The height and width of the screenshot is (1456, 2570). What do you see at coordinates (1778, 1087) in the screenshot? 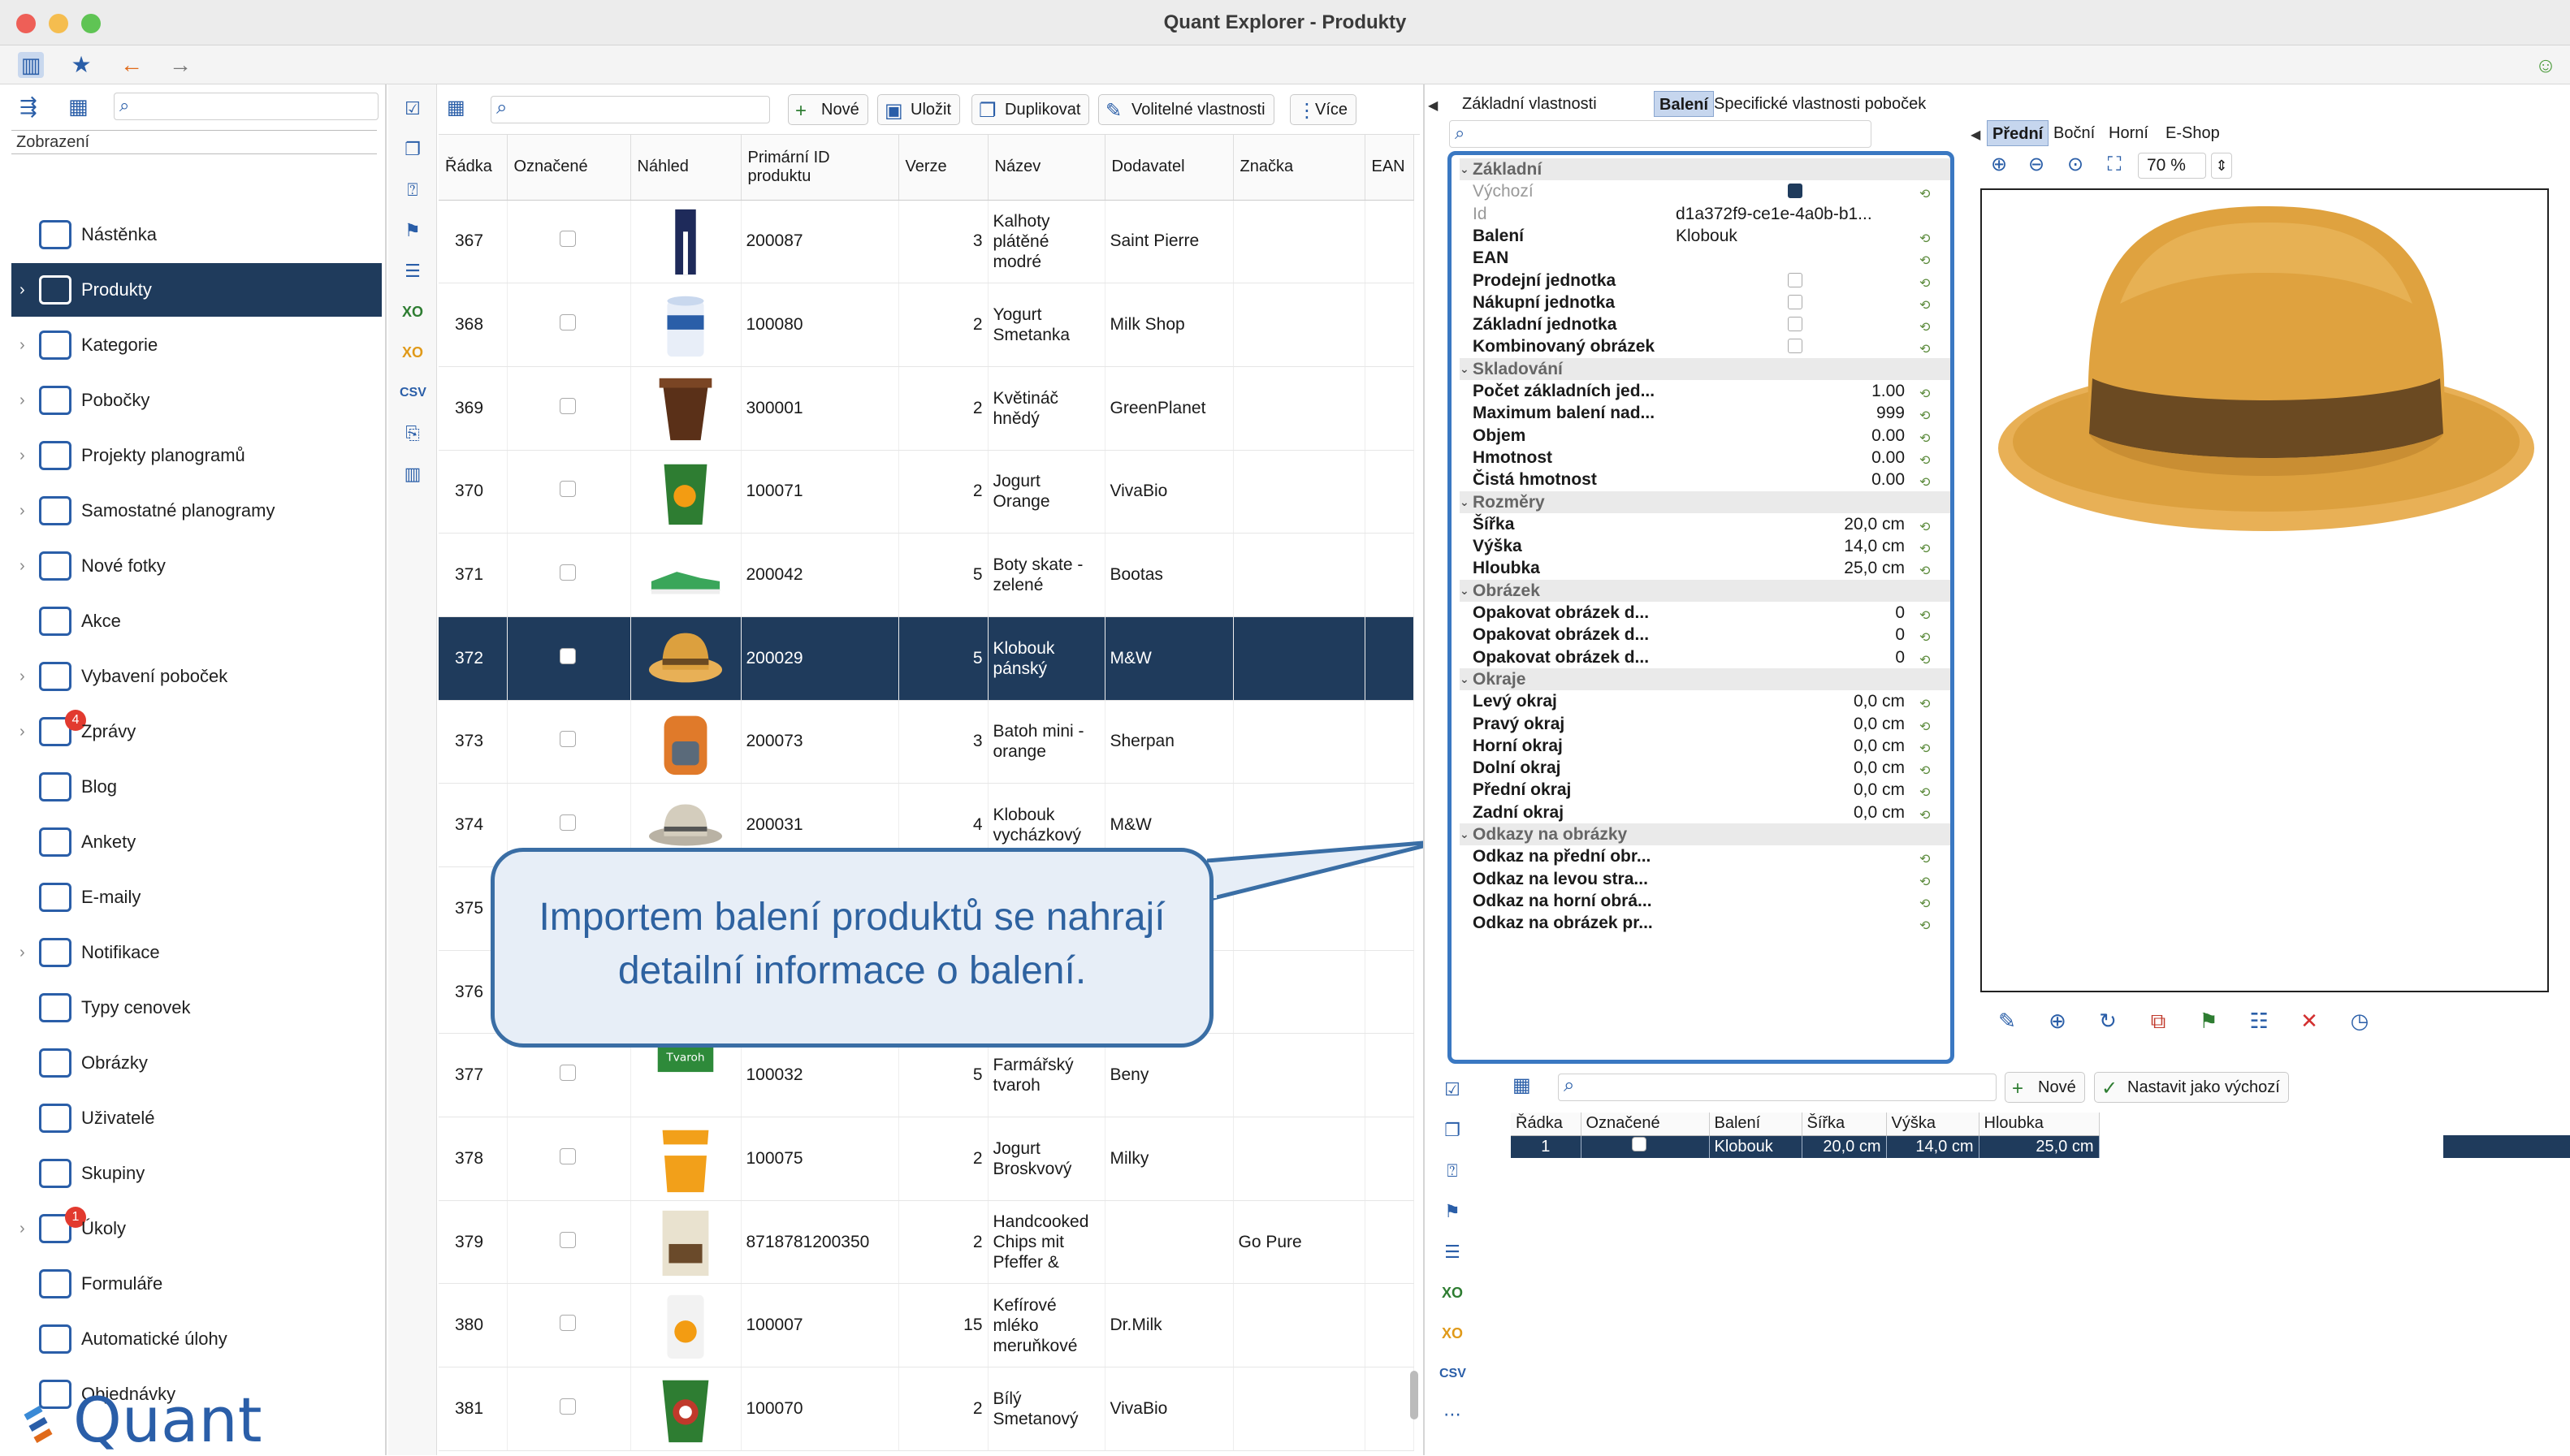
I see `packaging-search-input: ⌕` at bounding box center [1778, 1087].